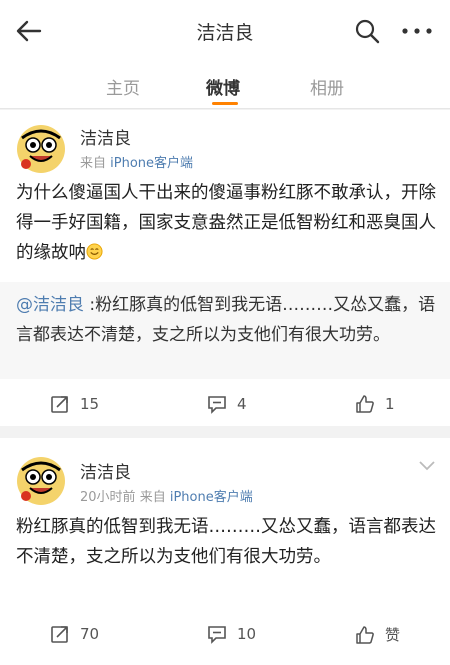 Image resolution: width=450 pixels, height=665 pixels. Describe the element at coordinates (367, 31) in the screenshot. I see `search-icon` at that location.